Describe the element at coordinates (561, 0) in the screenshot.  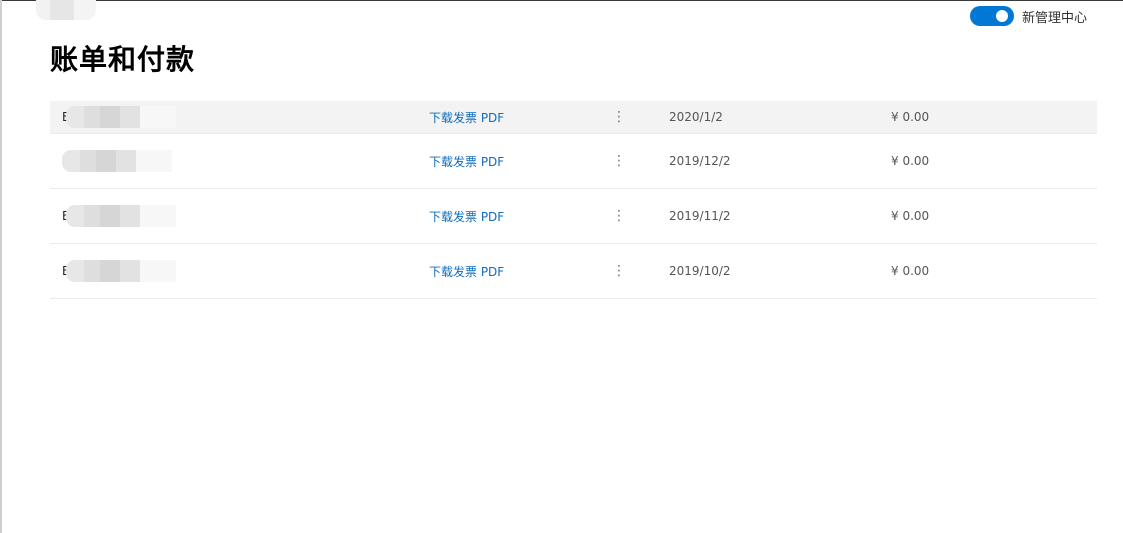
I see `window-top-border` at that location.